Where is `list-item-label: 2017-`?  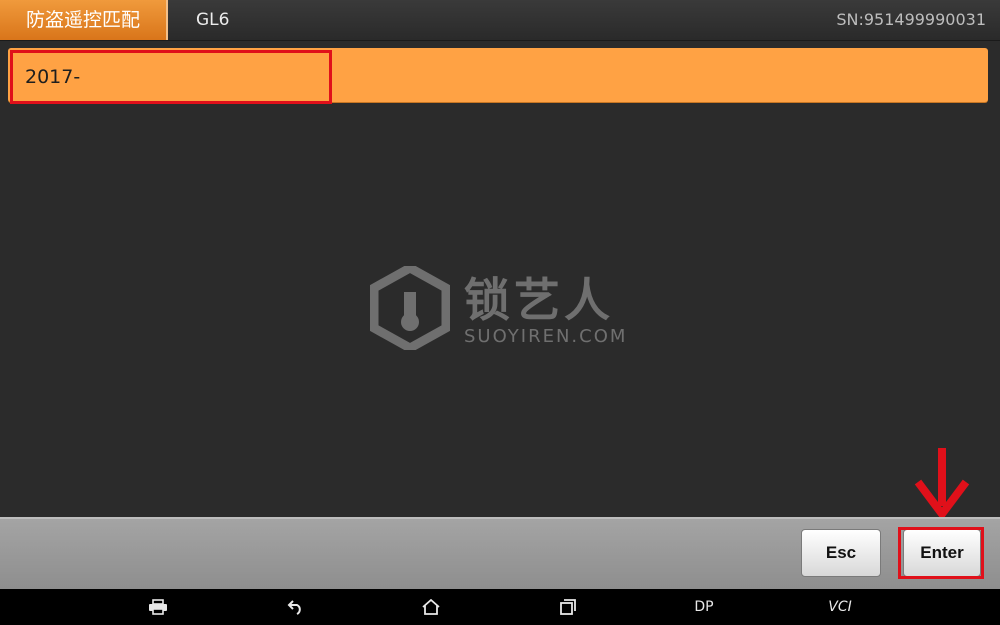
list-item-label: 2017- is located at coordinates (171, 77).